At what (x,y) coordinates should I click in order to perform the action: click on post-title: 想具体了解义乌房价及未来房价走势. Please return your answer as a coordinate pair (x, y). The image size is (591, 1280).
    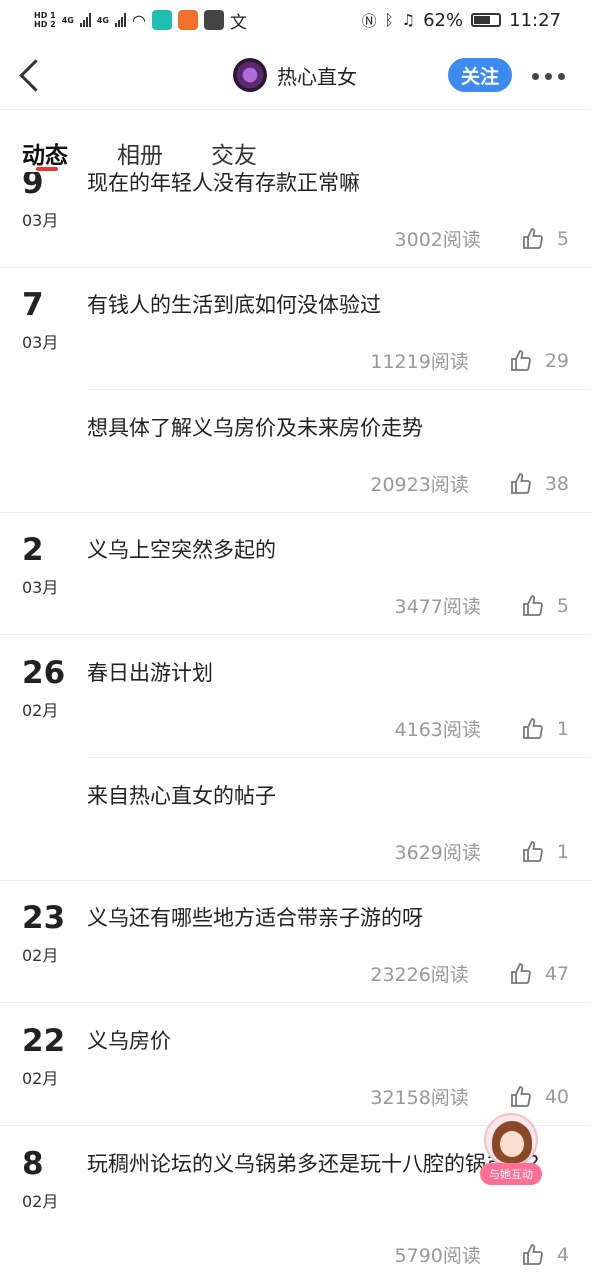
    Looking at the image, I should click on (322, 428).